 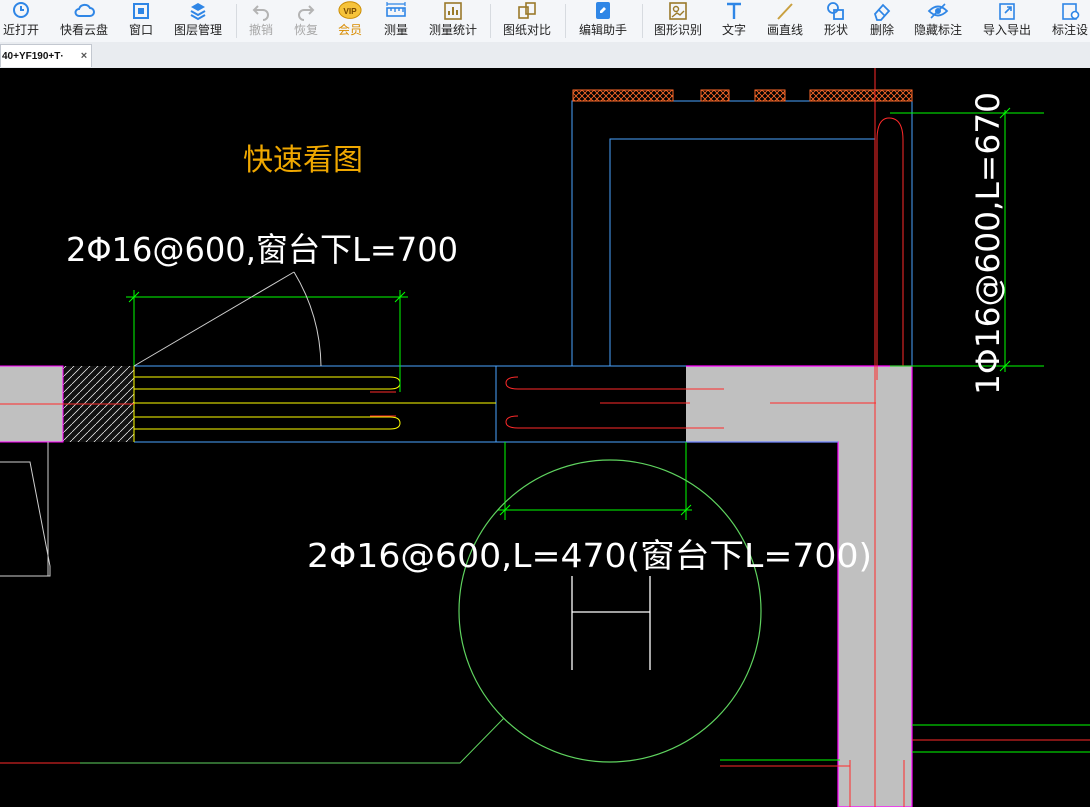 I want to click on shape-icon, so click(x=836, y=11).